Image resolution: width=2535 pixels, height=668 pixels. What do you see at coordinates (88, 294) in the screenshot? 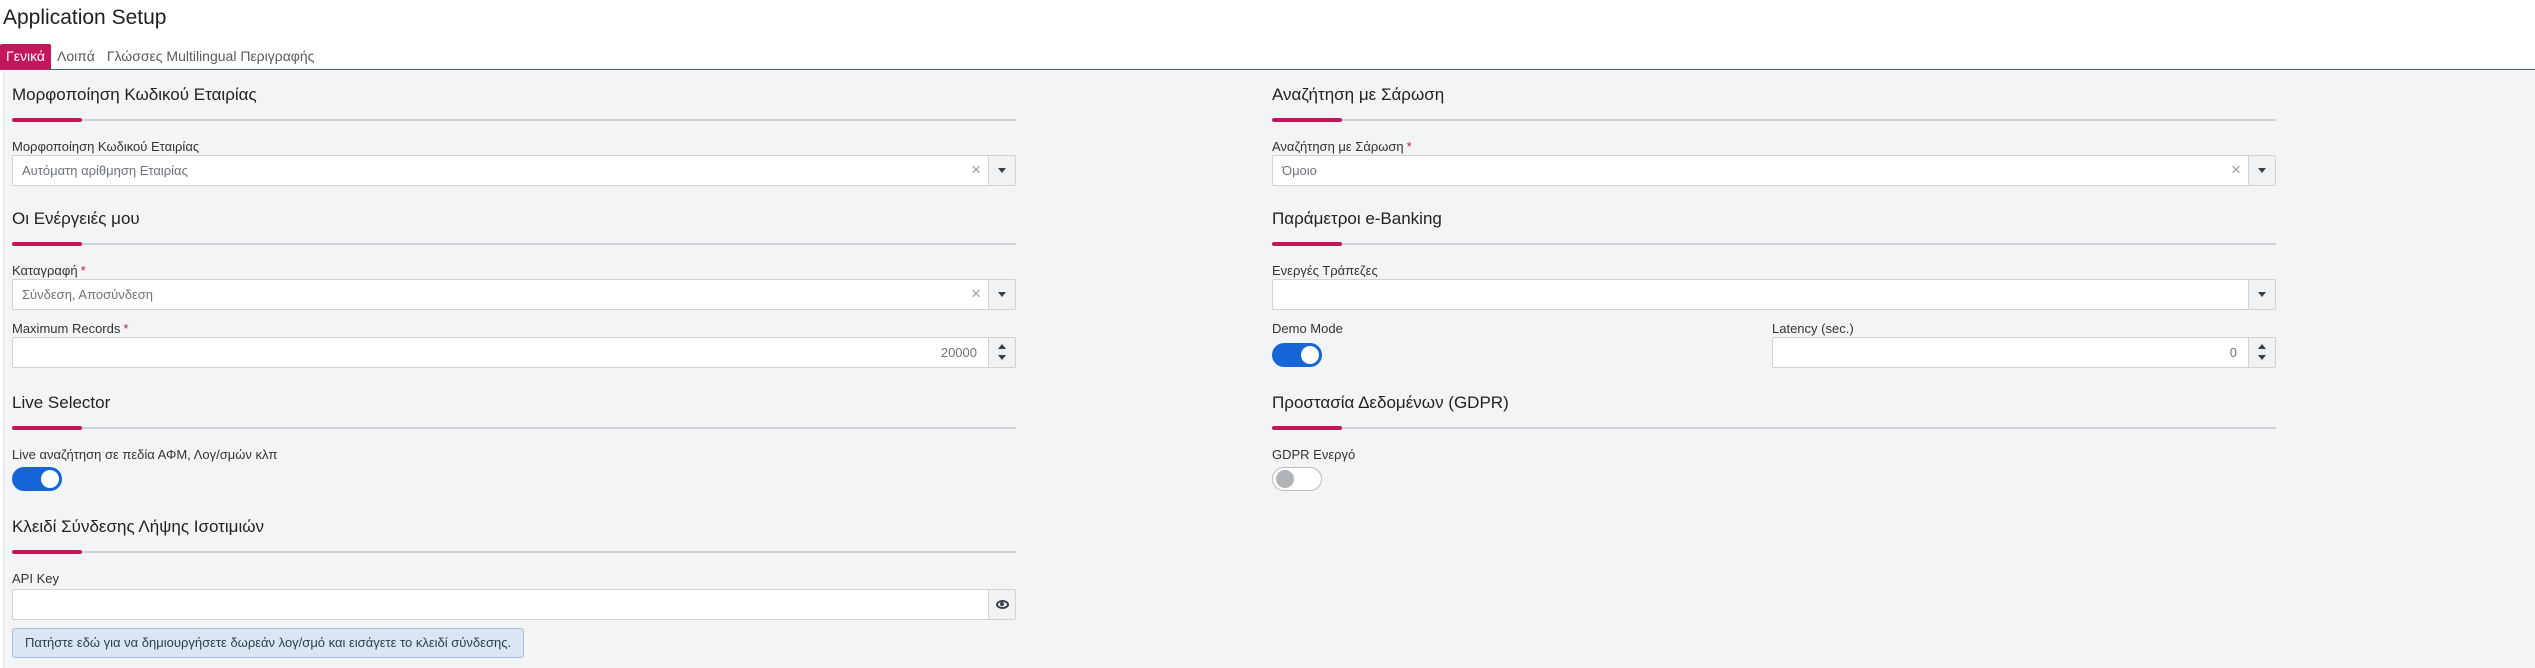
I see `log-value: Σύνδεση, Αποσύνδεση` at bounding box center [88, 294].